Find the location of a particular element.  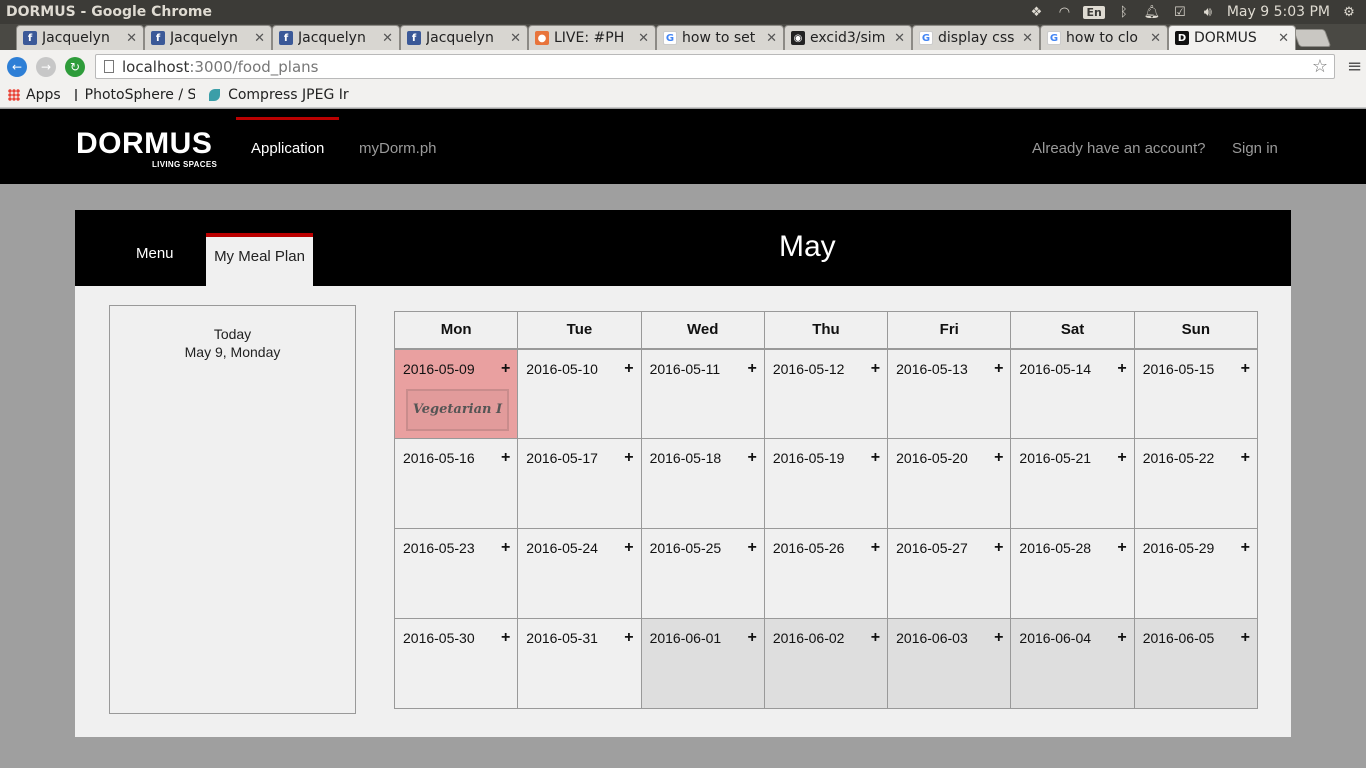

volume-icon: 🔊︎ is located at coordinates (1208, 12).